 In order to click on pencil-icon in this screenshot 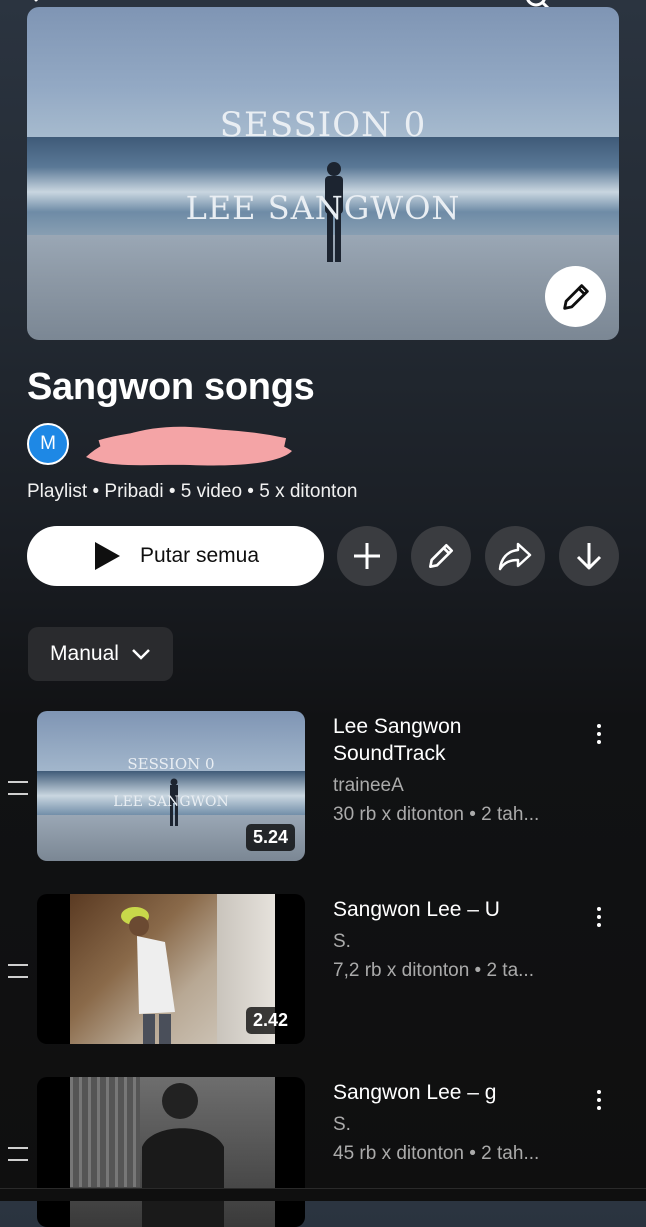, I will do `click(575, 296)`.